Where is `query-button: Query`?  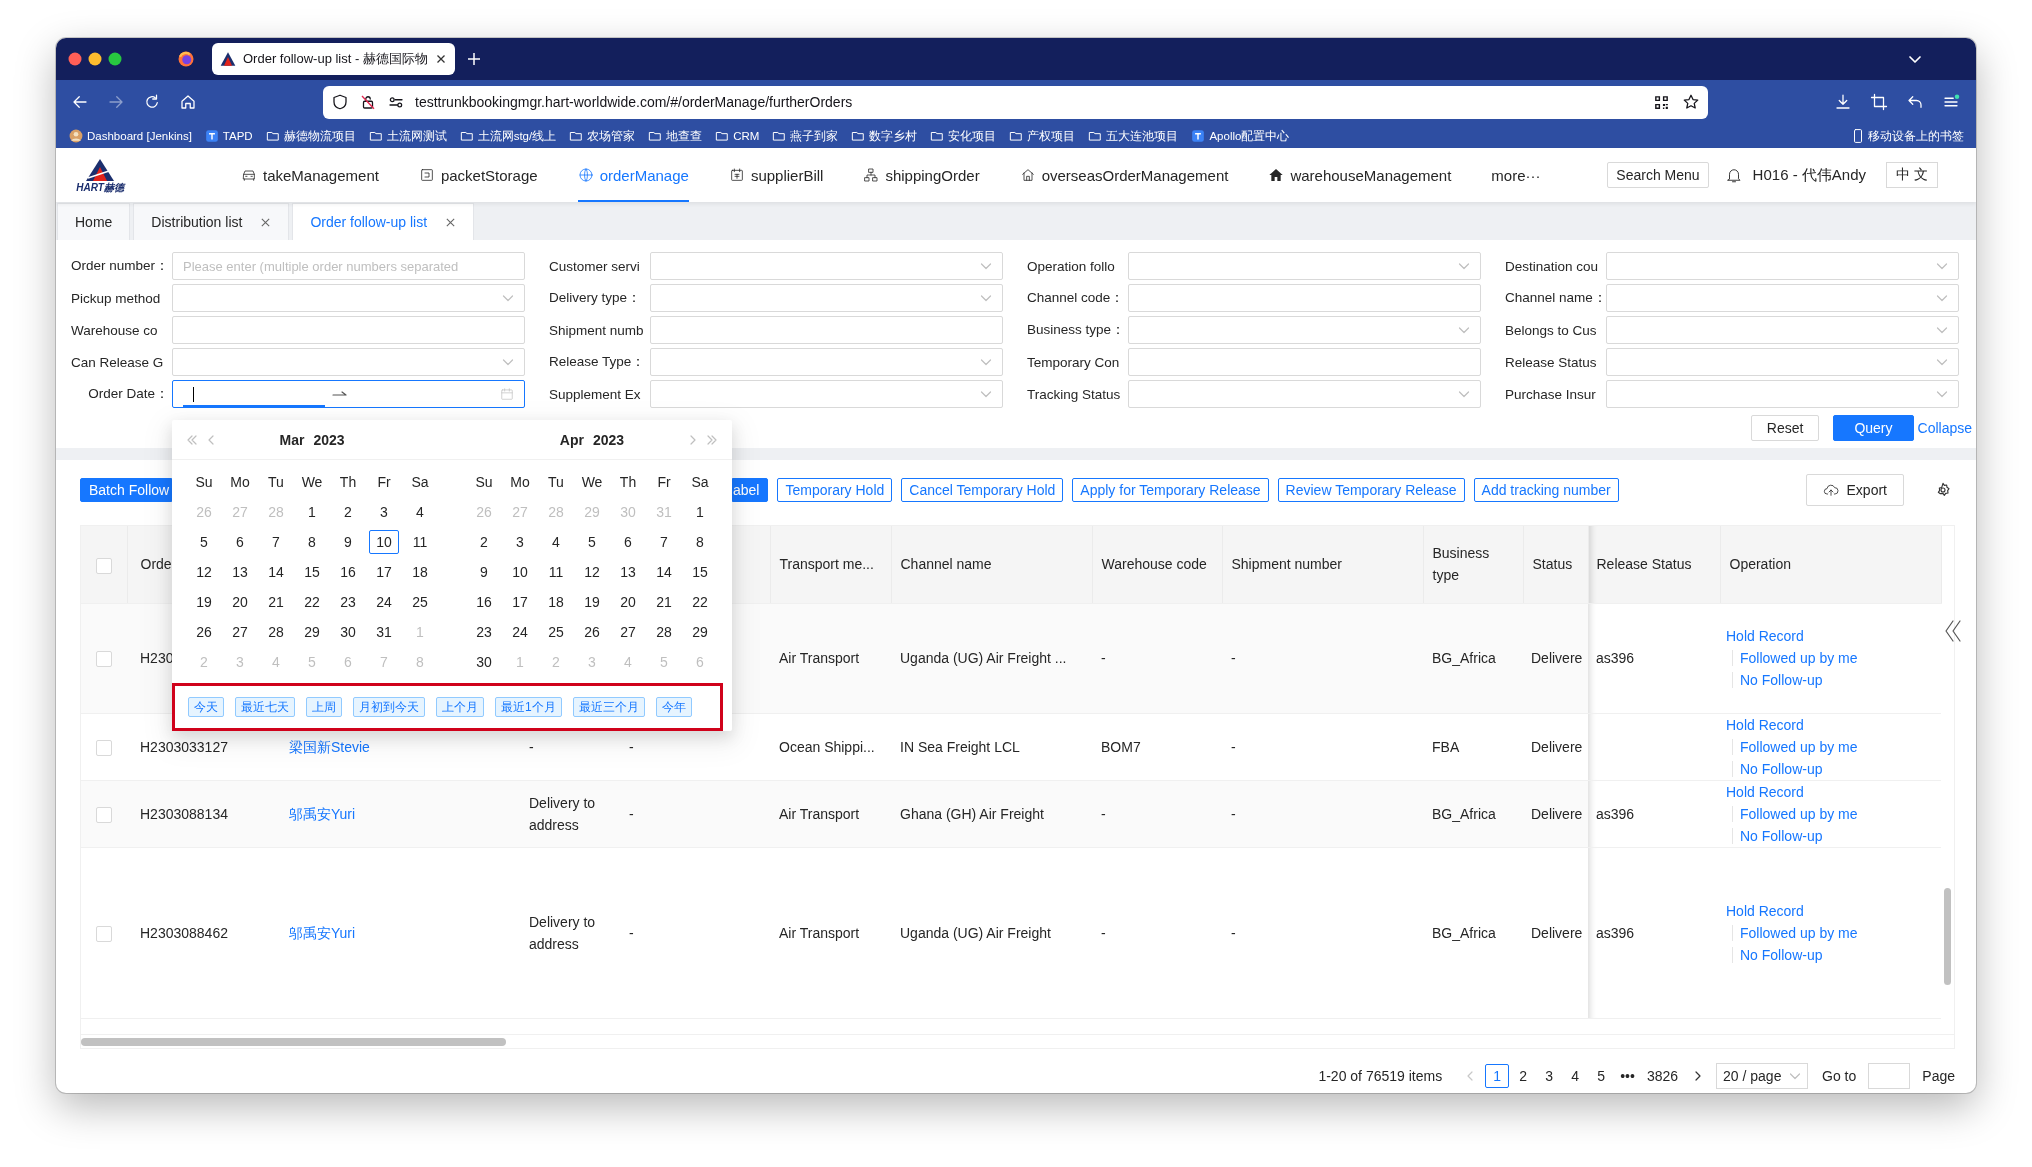 query-button: Query is located at coordinates (1873, 428).